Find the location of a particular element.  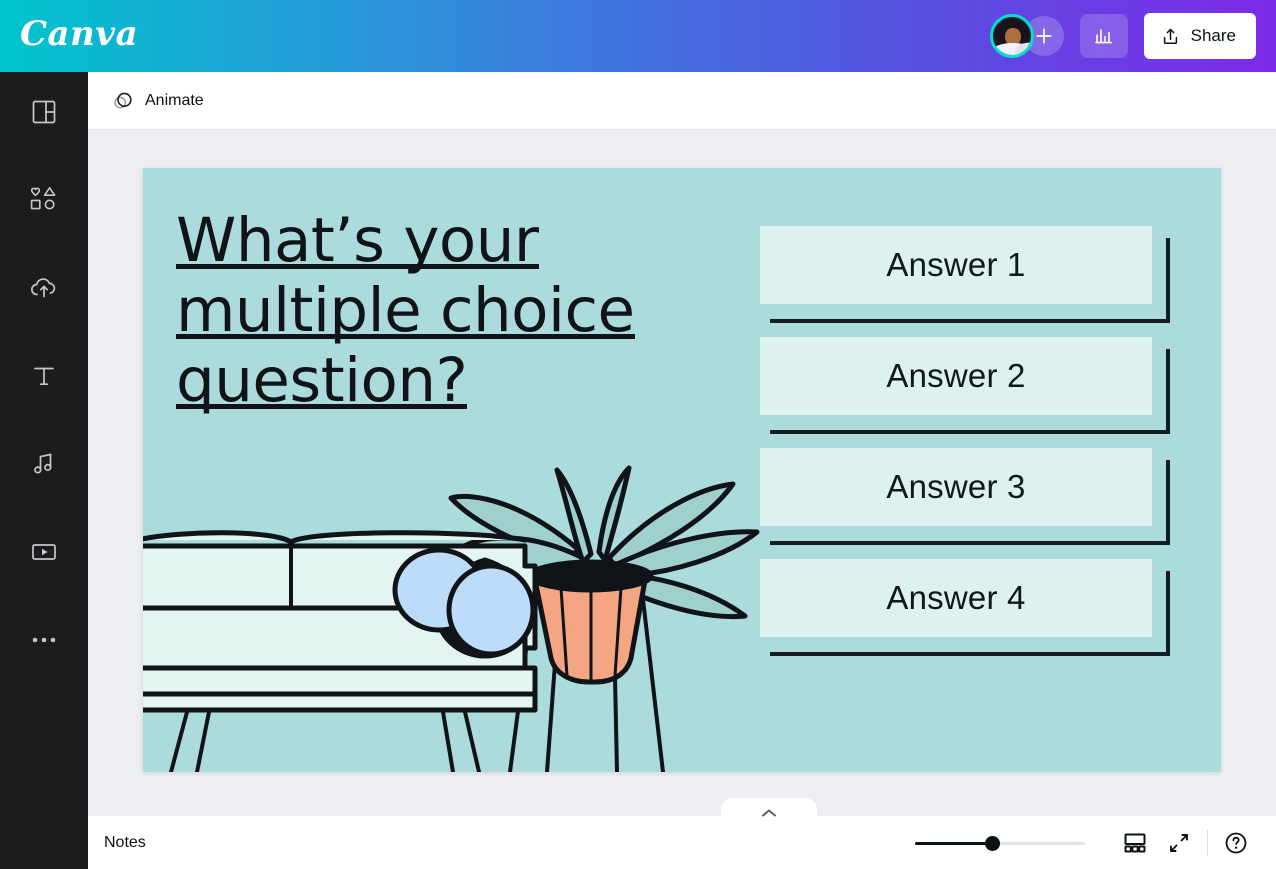

answer-card-box: Answer 2 is located at coordinates (956, 376).